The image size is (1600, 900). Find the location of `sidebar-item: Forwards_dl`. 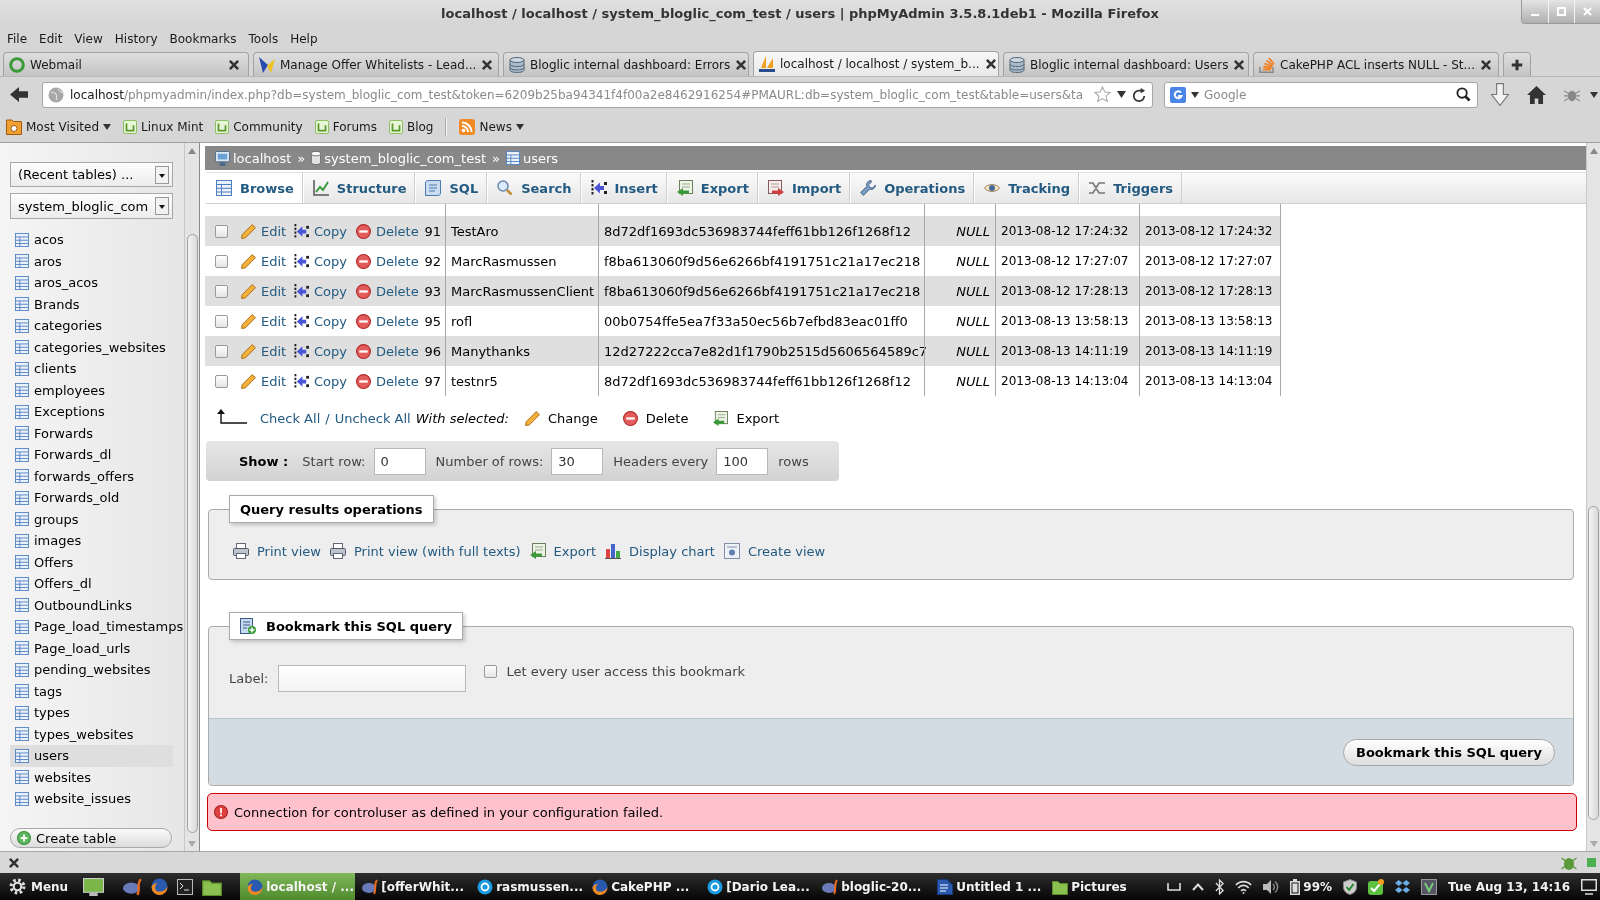

sidebar-item: Forwards_dl is located at coordinates (91, 455).